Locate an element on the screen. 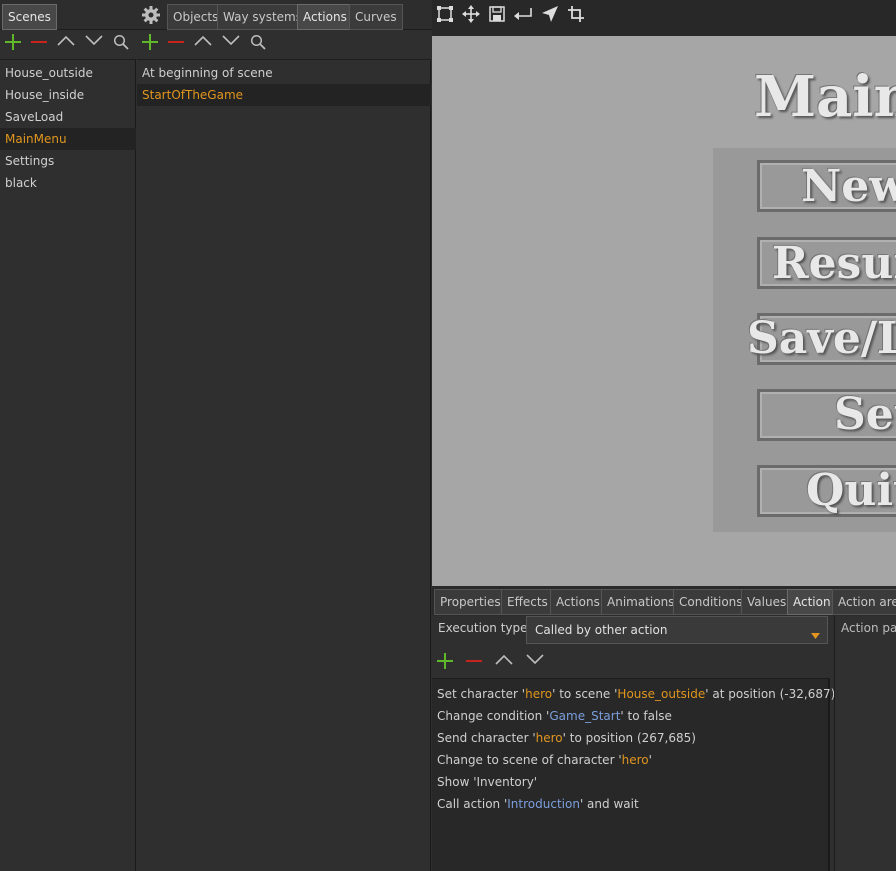 The image size is (896, 871). command-text: Send character ' is located at coordinates (486, 738).